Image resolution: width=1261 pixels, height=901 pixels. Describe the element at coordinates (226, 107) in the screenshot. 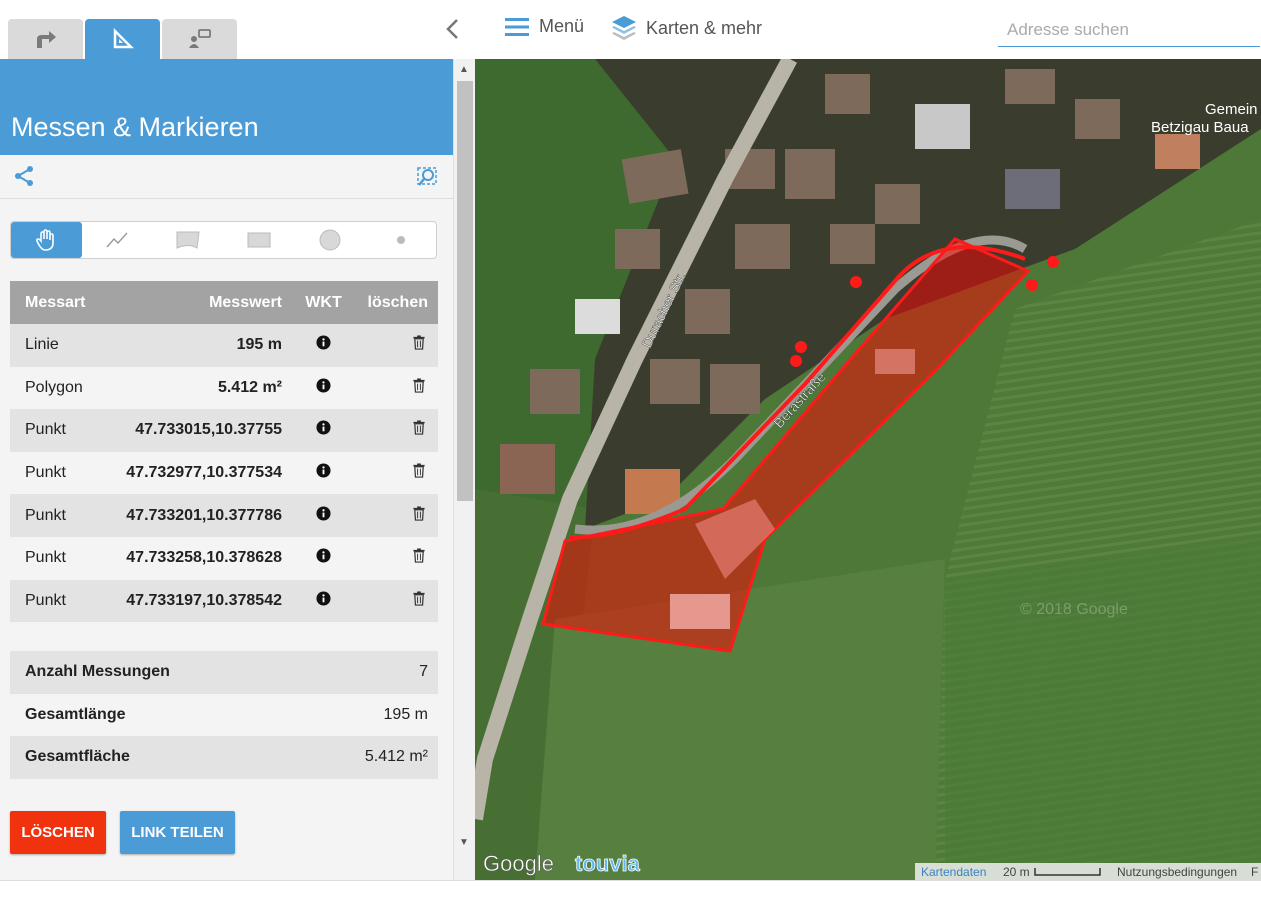

I see `panel-header: Messen & Markieren` at that location.